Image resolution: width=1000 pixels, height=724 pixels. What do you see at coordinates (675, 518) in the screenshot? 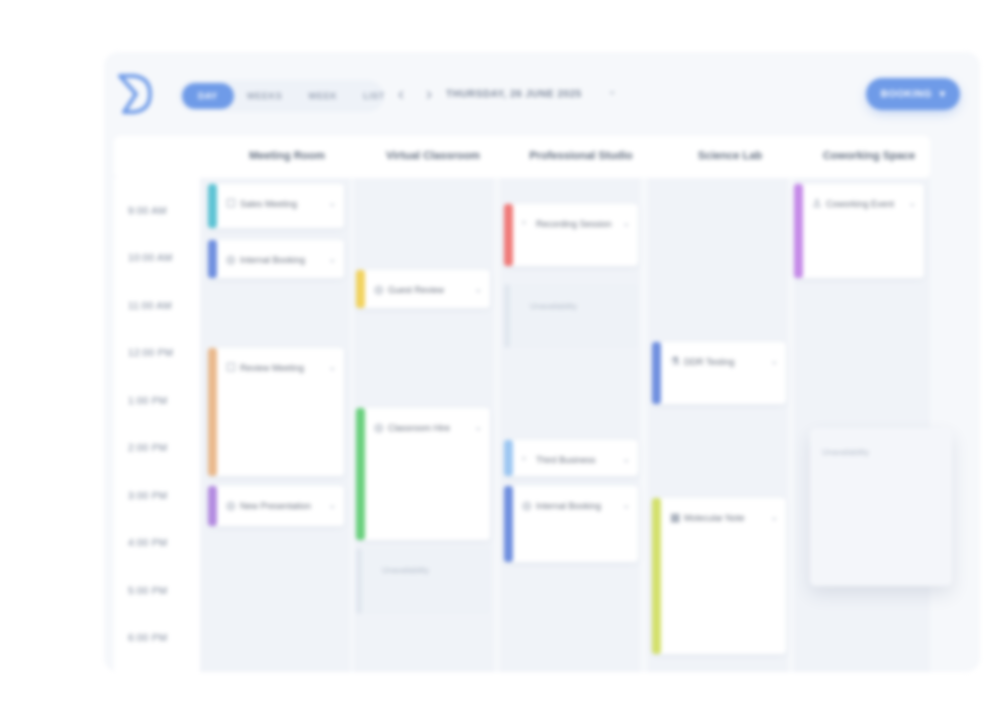
I see `grid-icon: ▦` at bounding box center [675, 518].